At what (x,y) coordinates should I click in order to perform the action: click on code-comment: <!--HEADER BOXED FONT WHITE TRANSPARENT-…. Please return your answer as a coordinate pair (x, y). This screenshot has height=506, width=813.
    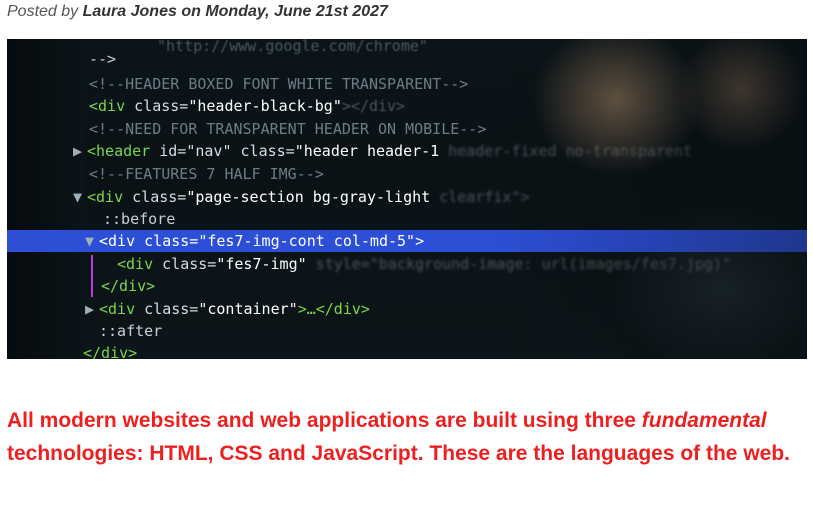
    Looking at the image, I should click on (279, 84).